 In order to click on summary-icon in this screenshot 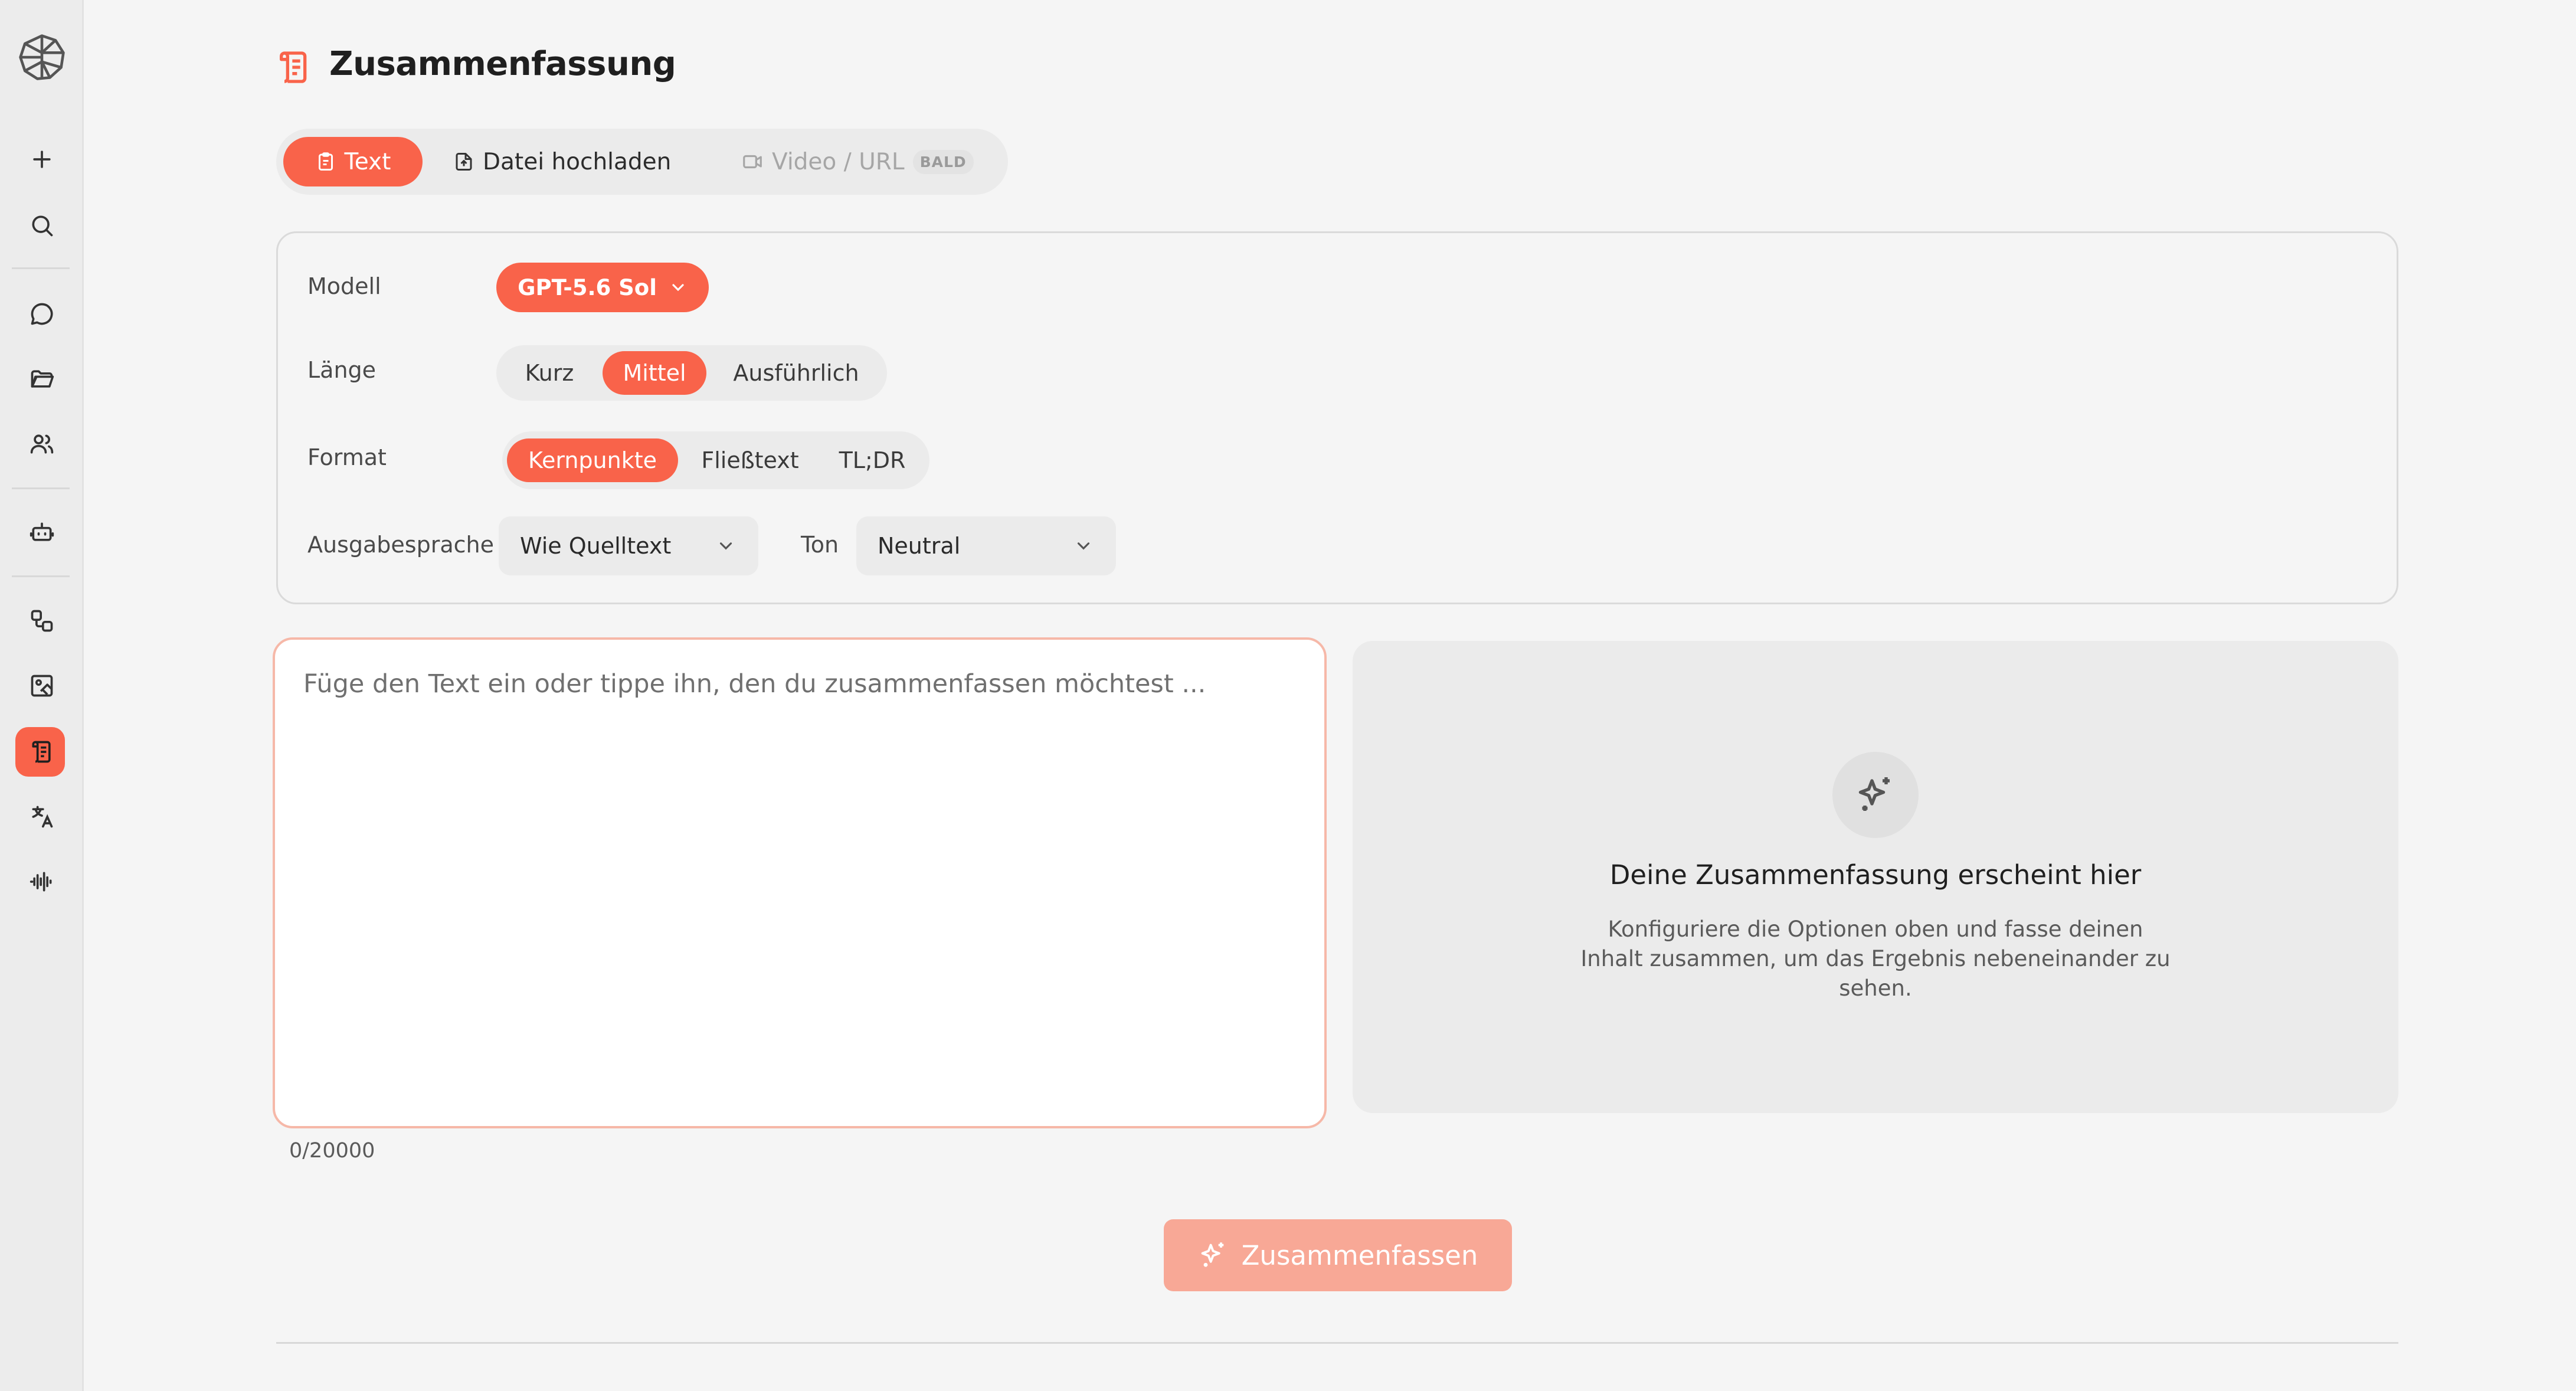, I will do `click(42, 752)`.